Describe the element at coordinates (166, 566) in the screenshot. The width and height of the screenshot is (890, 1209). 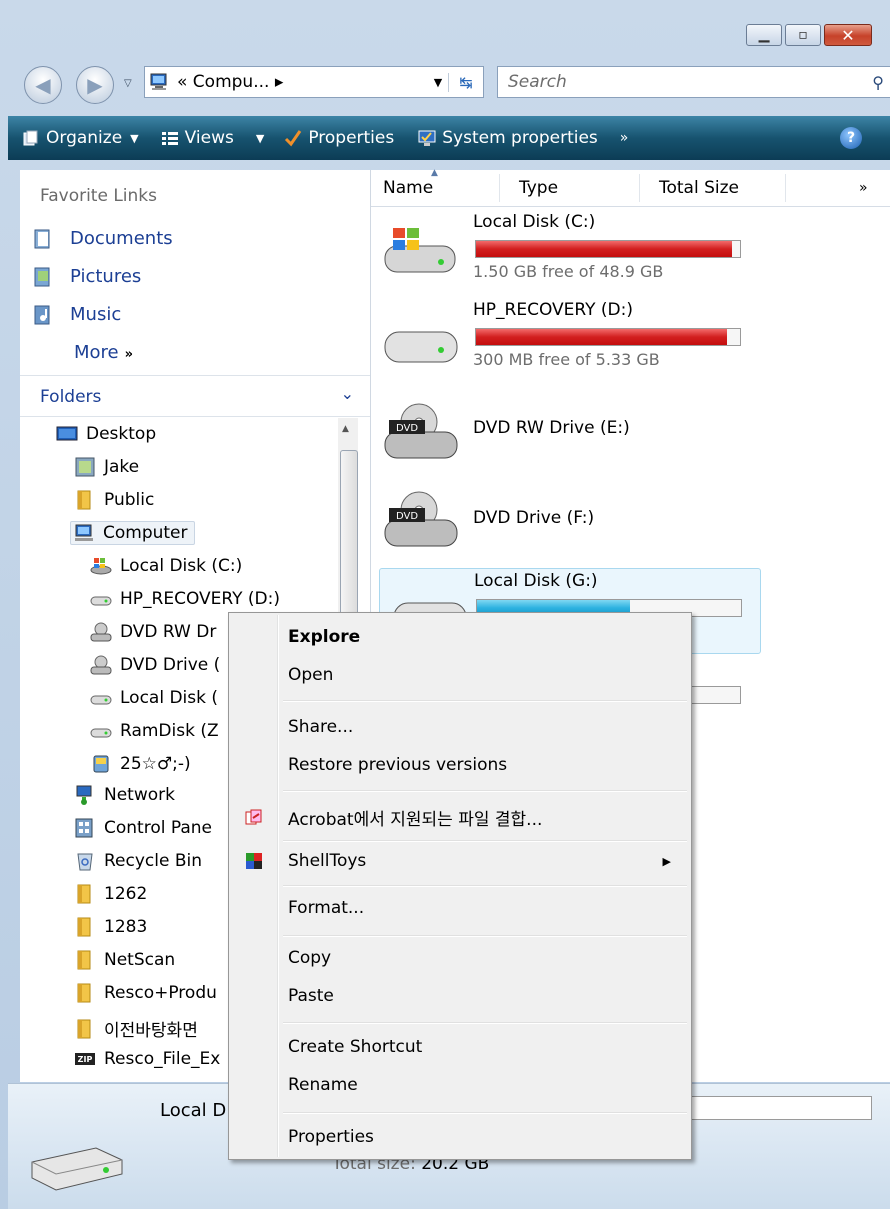
I see `tree-item-local-disk-c: Local Disk (C:)` at that location.